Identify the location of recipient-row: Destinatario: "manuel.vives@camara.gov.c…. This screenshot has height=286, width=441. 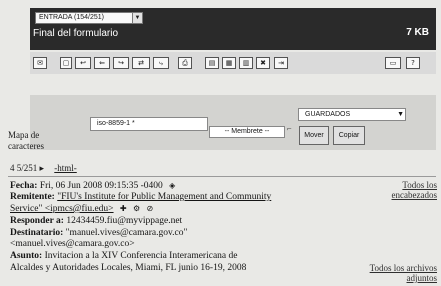
(98, 233).